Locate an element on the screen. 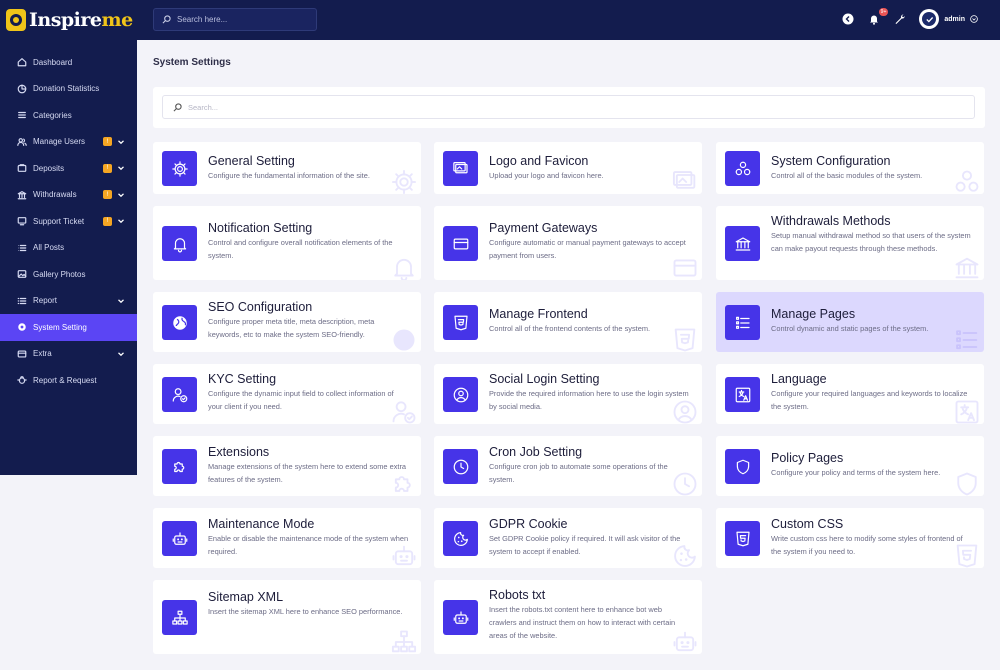 The height and width of the screenshot is (670, 1000). sidebar-item-manage-users: Manage Users! is located at coordinates (68, 142).